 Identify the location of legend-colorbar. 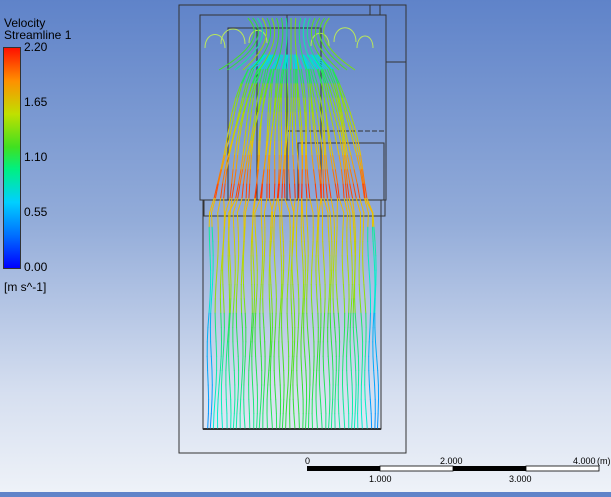
(12, 158).